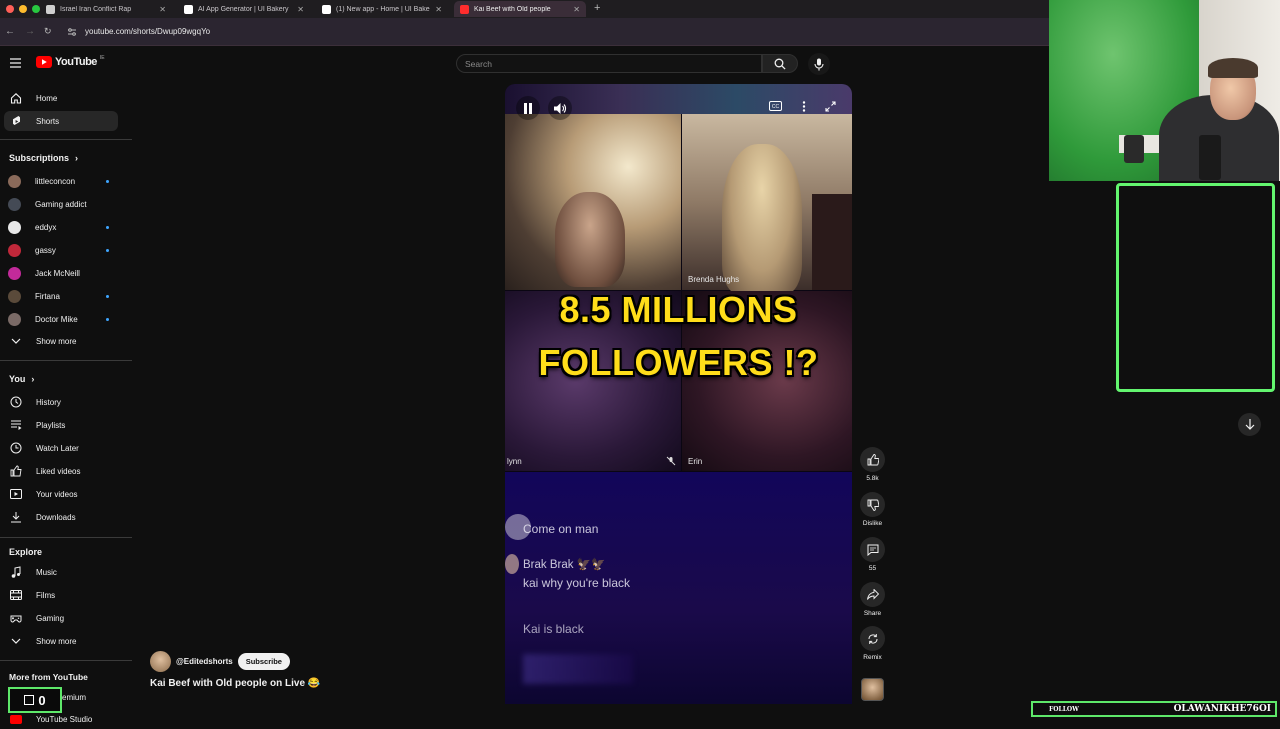 The height and width of the screenshot is (729, 1280). Describe the element at coordinates (872, 638) in the screenshot. I see `remix-button` at that location.